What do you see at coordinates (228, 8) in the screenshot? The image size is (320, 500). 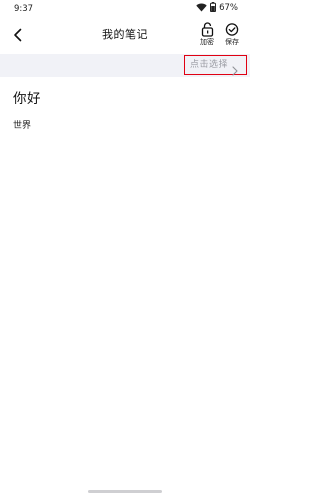 I see `battery-percent: 67%` at bounding box center [228, 8].